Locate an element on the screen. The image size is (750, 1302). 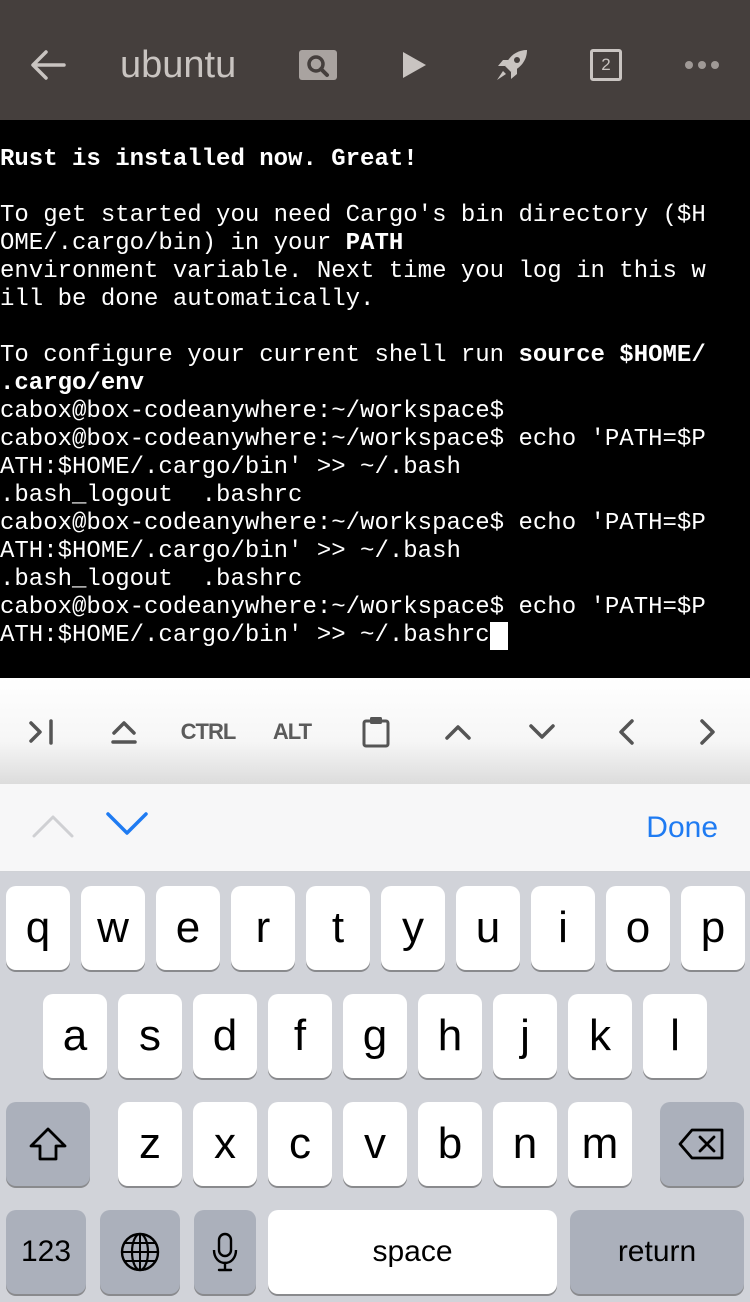
key-h: h is located at coordinates (450, 1036).